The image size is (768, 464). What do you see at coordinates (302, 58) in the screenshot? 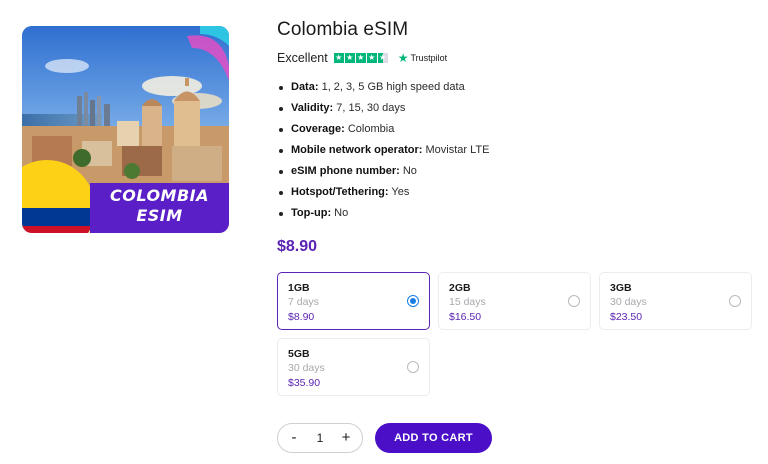
I see `rating-label: Excellent` at bounding box center [302, 58].